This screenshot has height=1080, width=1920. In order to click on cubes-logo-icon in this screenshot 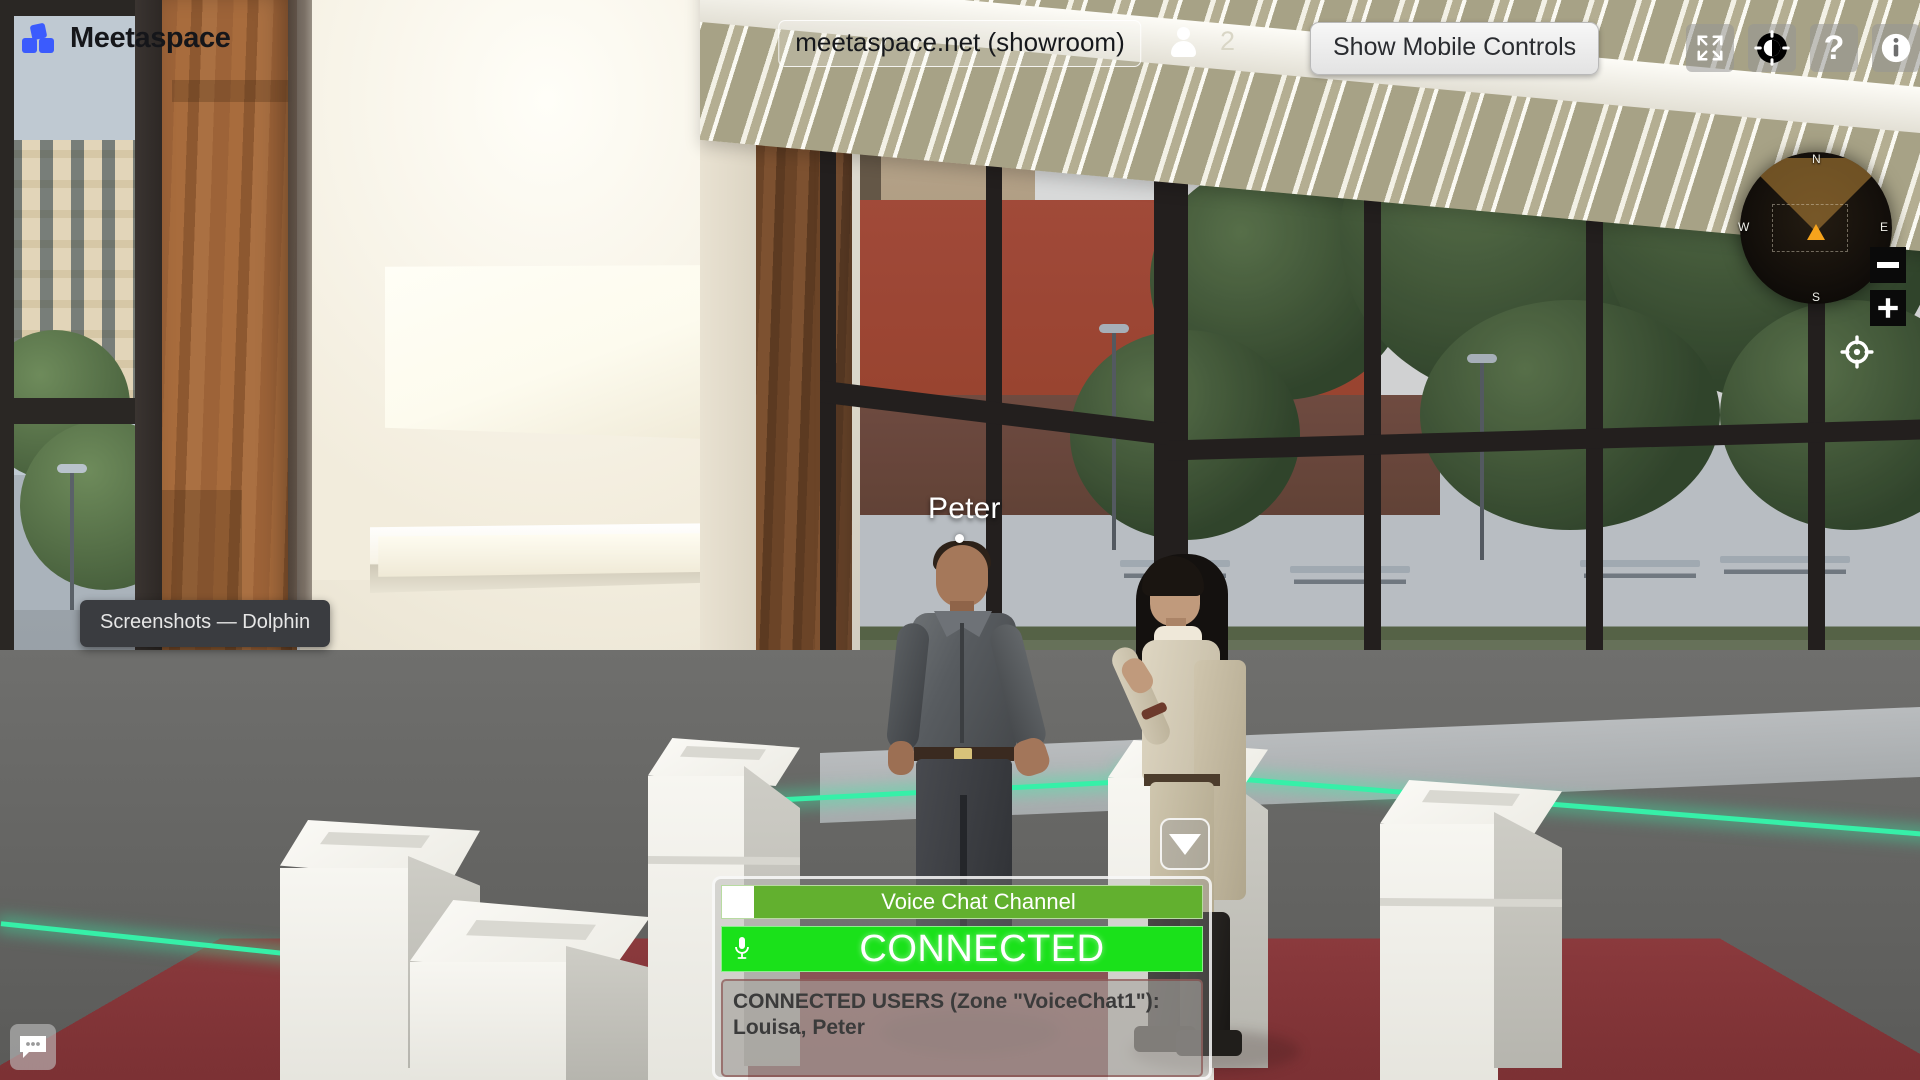, I will do `click(39, 38)`.